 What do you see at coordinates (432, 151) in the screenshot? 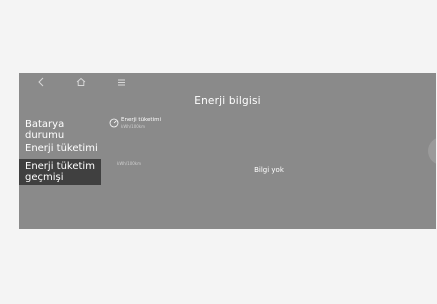
I see `edge-handle` at bounding box center [432, 151].